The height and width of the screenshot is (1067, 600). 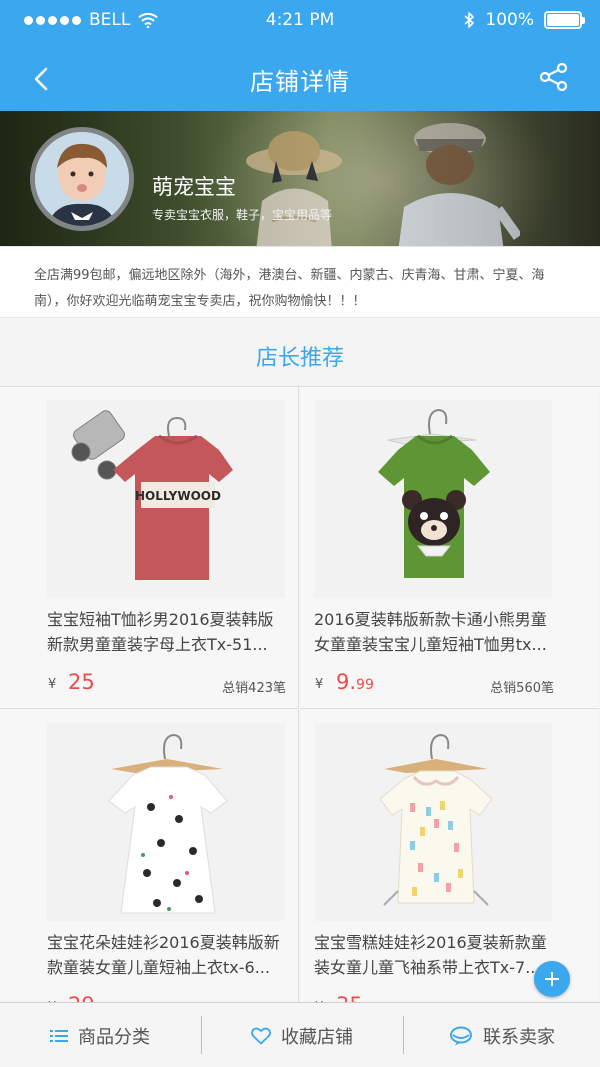 I want to click on bluetooth-icon, so click(x=469, y=20).